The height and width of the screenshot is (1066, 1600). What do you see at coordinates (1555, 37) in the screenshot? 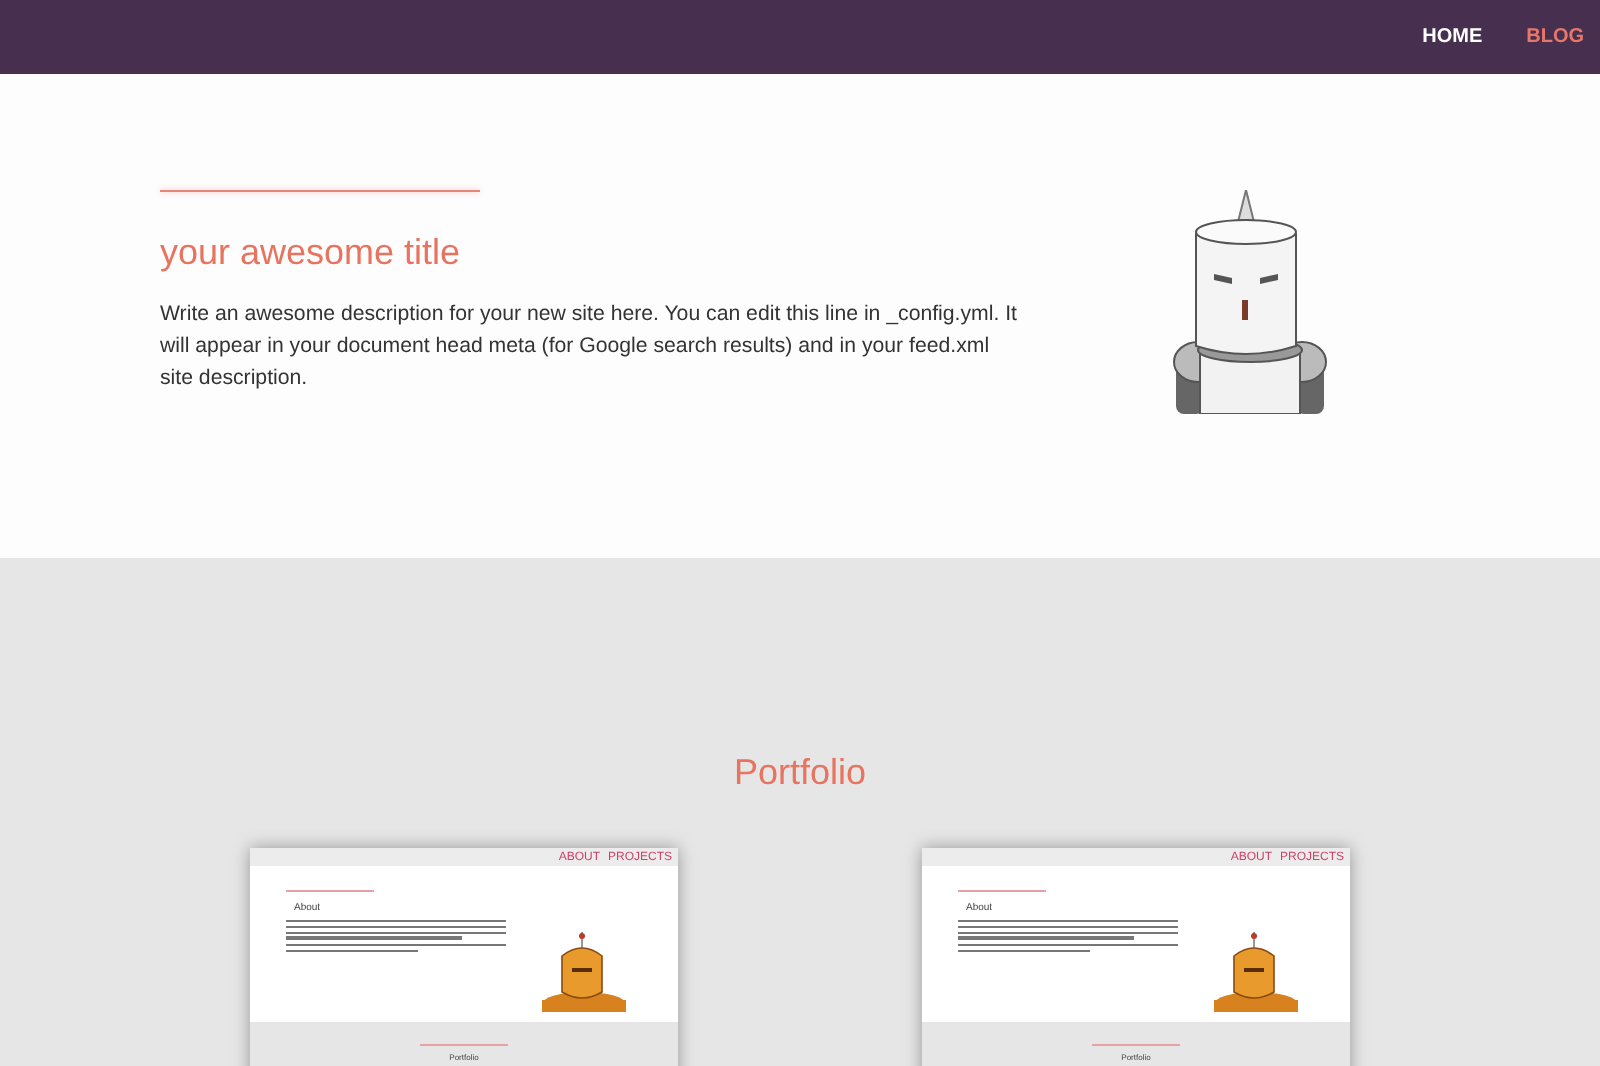
I see `nav-link: BLOG` at bounding box center [1555, 37].